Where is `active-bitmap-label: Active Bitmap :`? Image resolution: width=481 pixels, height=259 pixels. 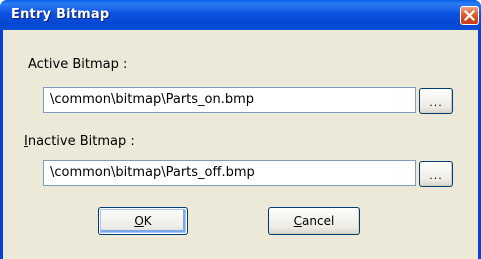 active-bitmap-label: Active Bitmap : is located at coordinates (78, 64).